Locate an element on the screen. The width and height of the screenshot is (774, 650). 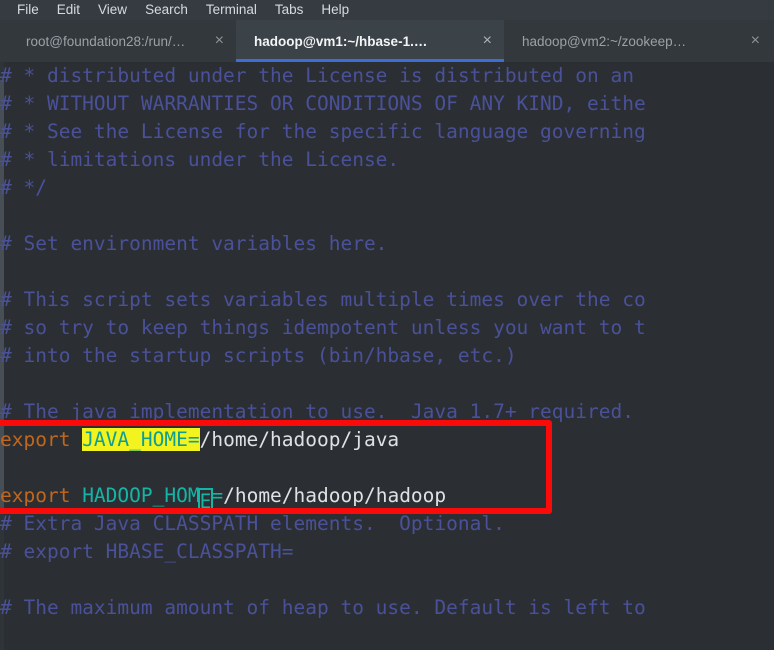
terminal-text: # Set environment variables here. is located at coordinates (194, 243).